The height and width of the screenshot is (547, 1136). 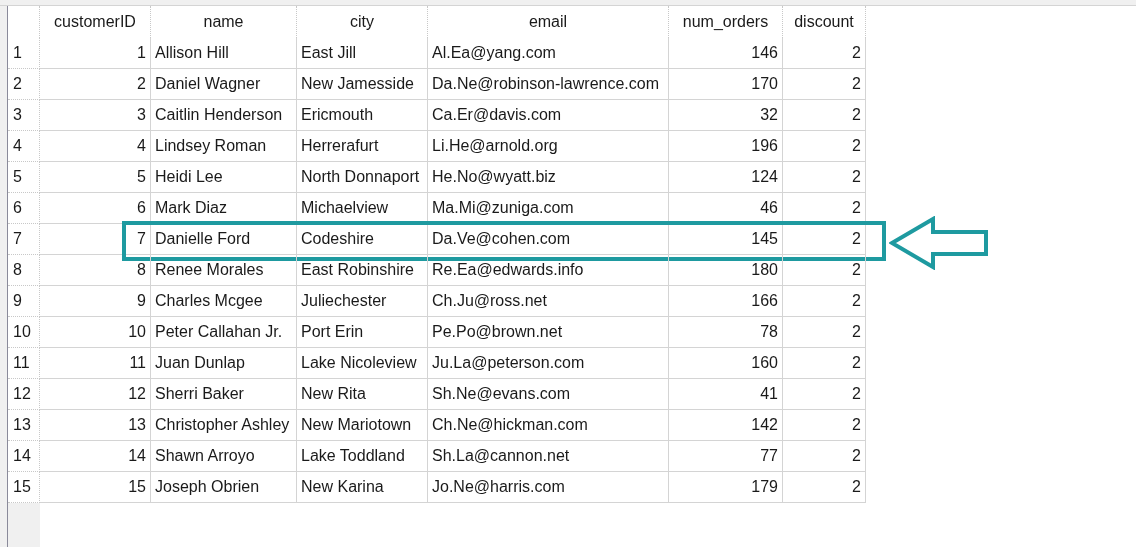 What do you see at coordinates (548, 84) in the screenshot?
I see `table-cell: Da.Ne@robinson-lawrence.com` at bounding box center [548, 84].